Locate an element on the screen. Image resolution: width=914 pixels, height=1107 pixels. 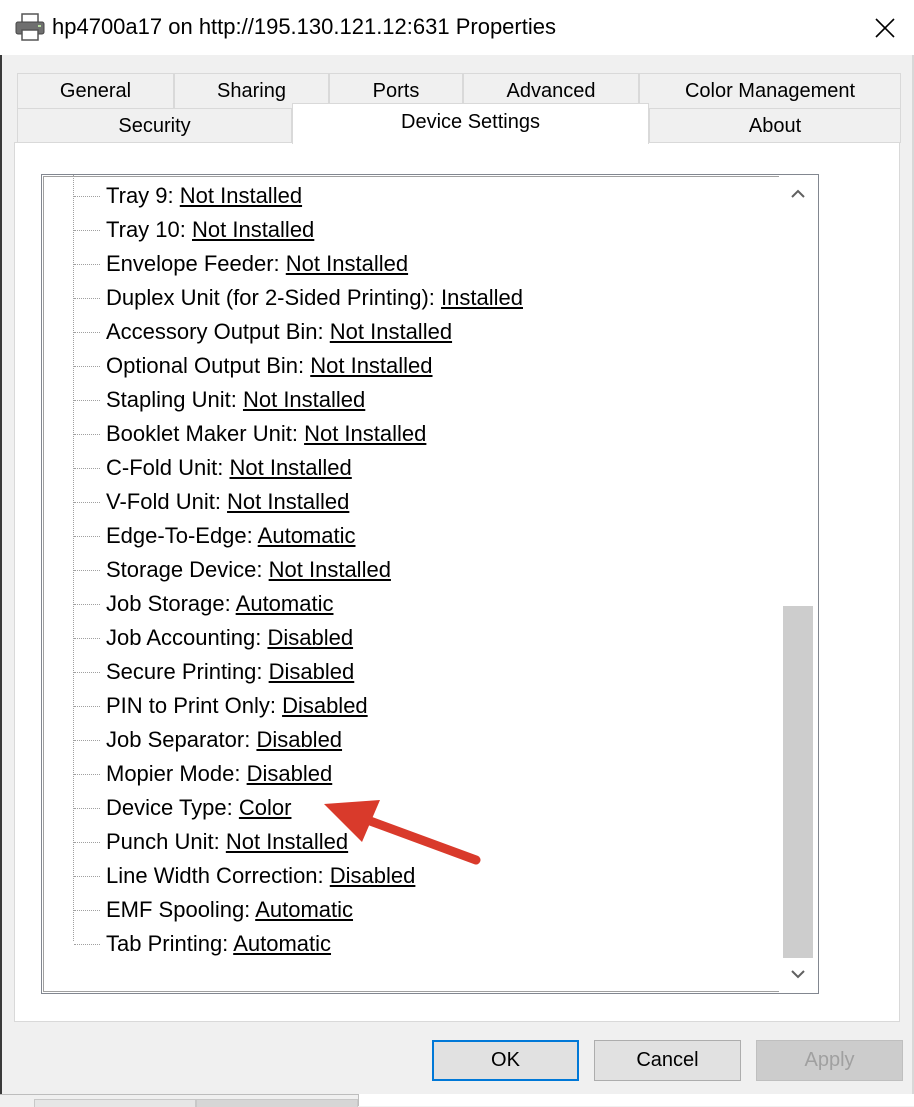
tree-item-label: Duplex Unit (for 2-Sided Printing): is located at coordinates (274, 297).